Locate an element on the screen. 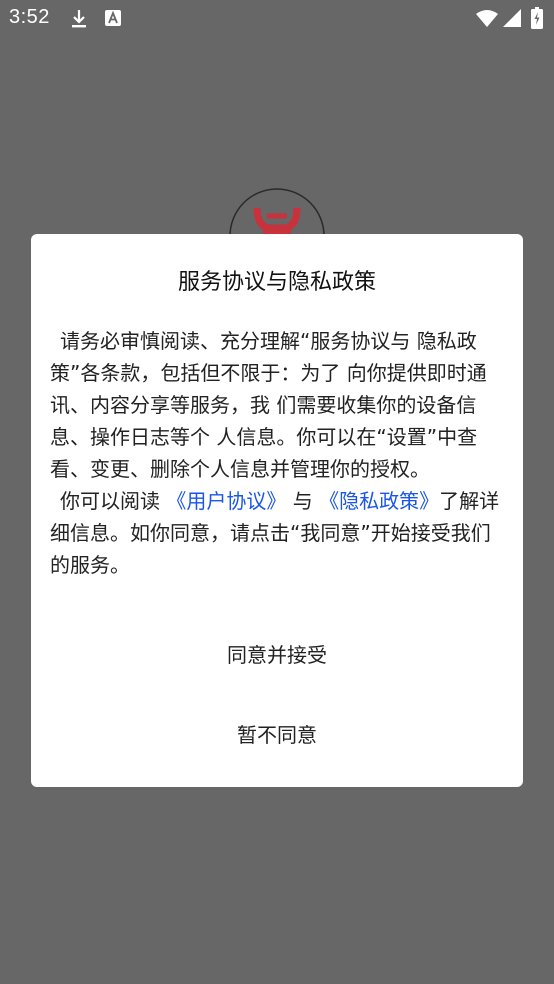 The image size is (554, 984). battery-icon is located at coordinates (537, 18).